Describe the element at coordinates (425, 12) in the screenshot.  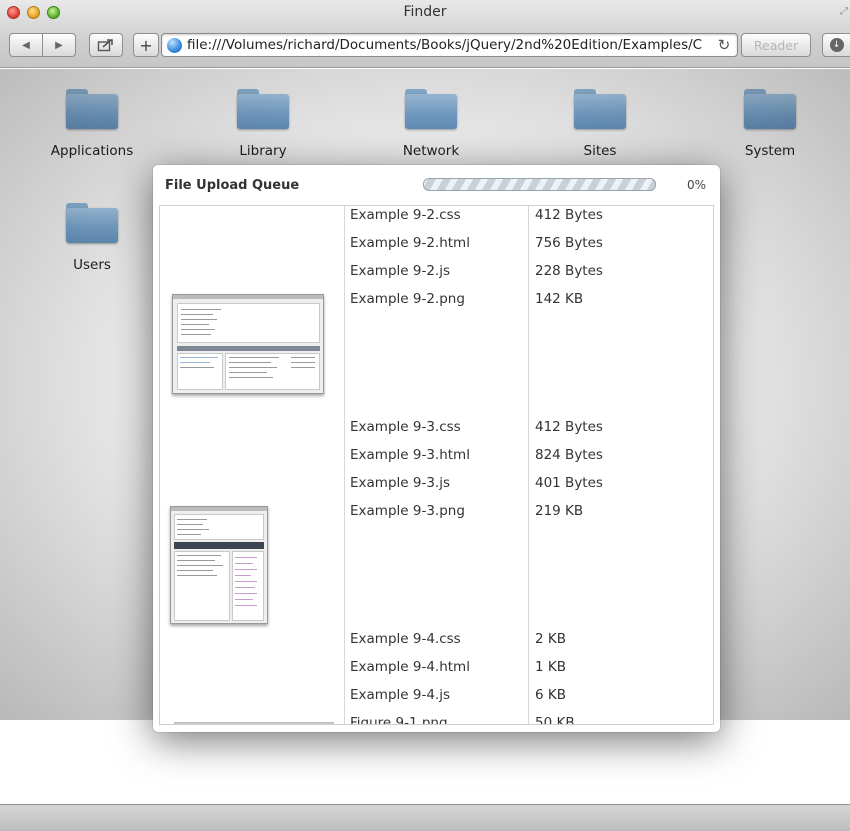
I see `window-title: Finder` at that location.